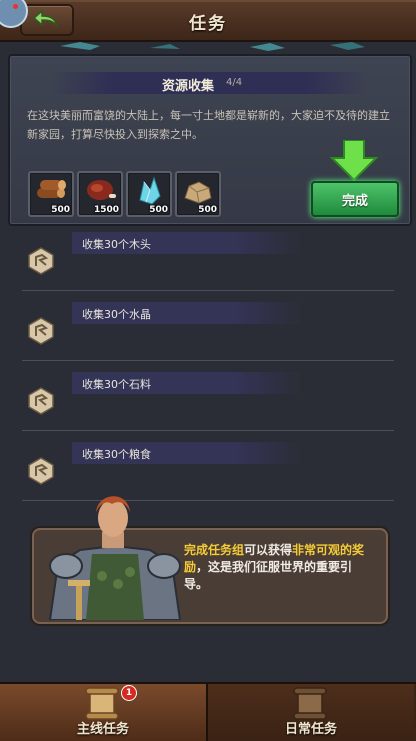  I want to click on objective-bar: 收集30个粮食, so click(187, 453).